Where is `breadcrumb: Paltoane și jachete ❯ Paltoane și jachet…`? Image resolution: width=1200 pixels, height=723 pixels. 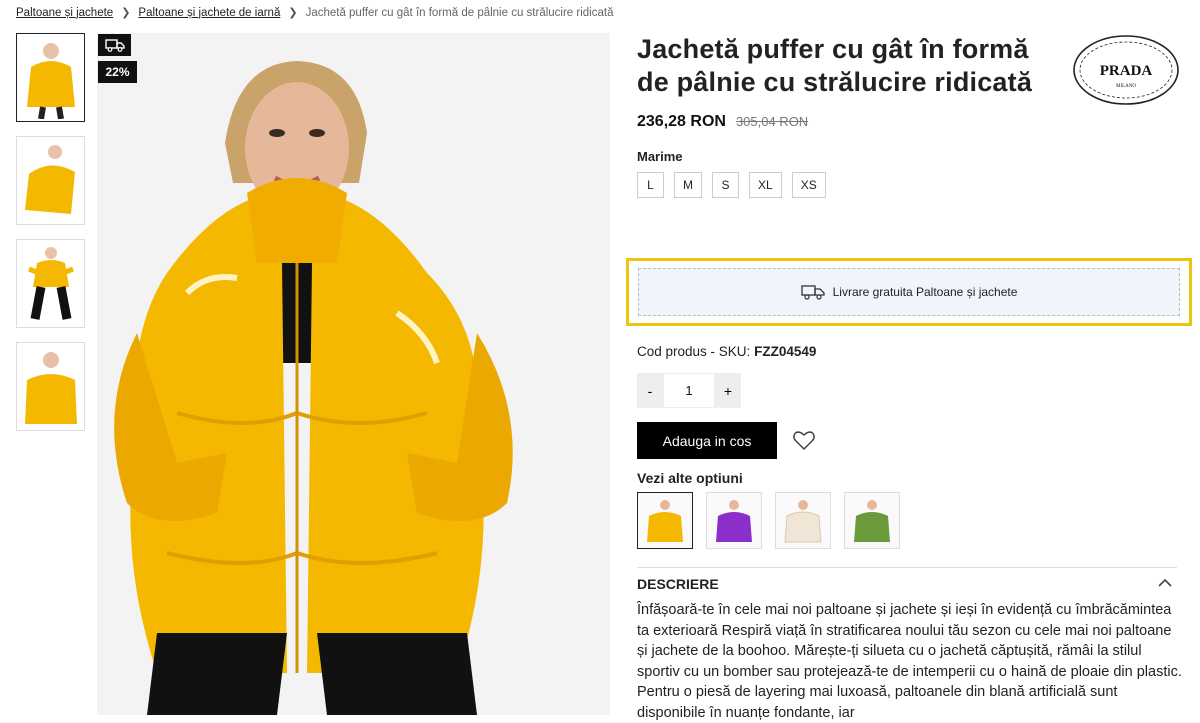
breadcrumb: Paltoane și jachete ❯ Paltoane și jachet… is located at coordinates (315, 13).